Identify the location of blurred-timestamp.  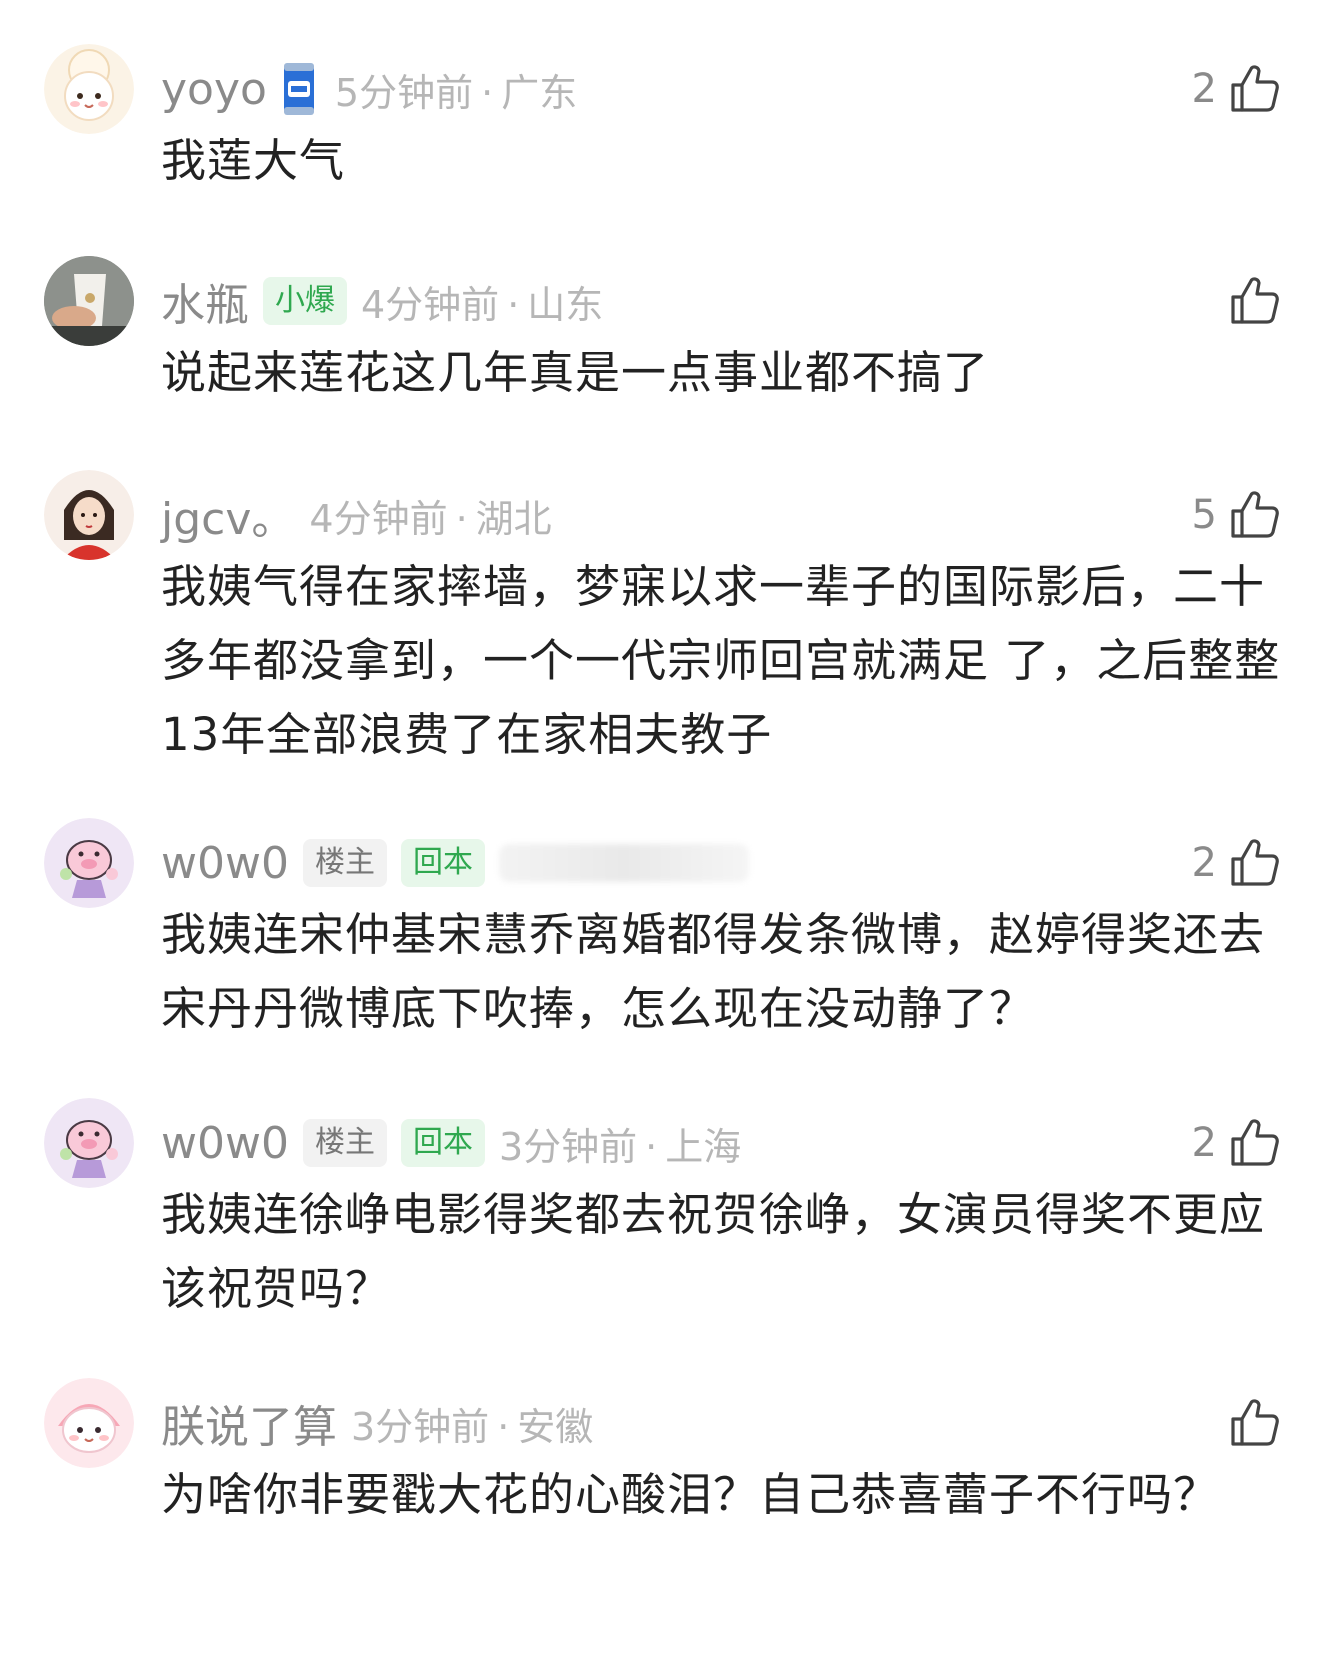
(623, 863).